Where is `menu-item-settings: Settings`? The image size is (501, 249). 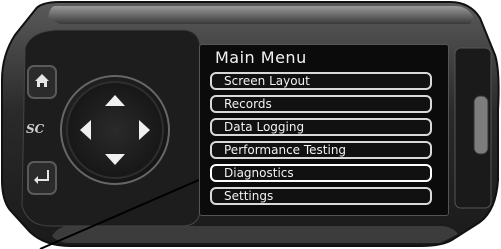 menu-item-settings: Settings is located at coordinates (321, 196).